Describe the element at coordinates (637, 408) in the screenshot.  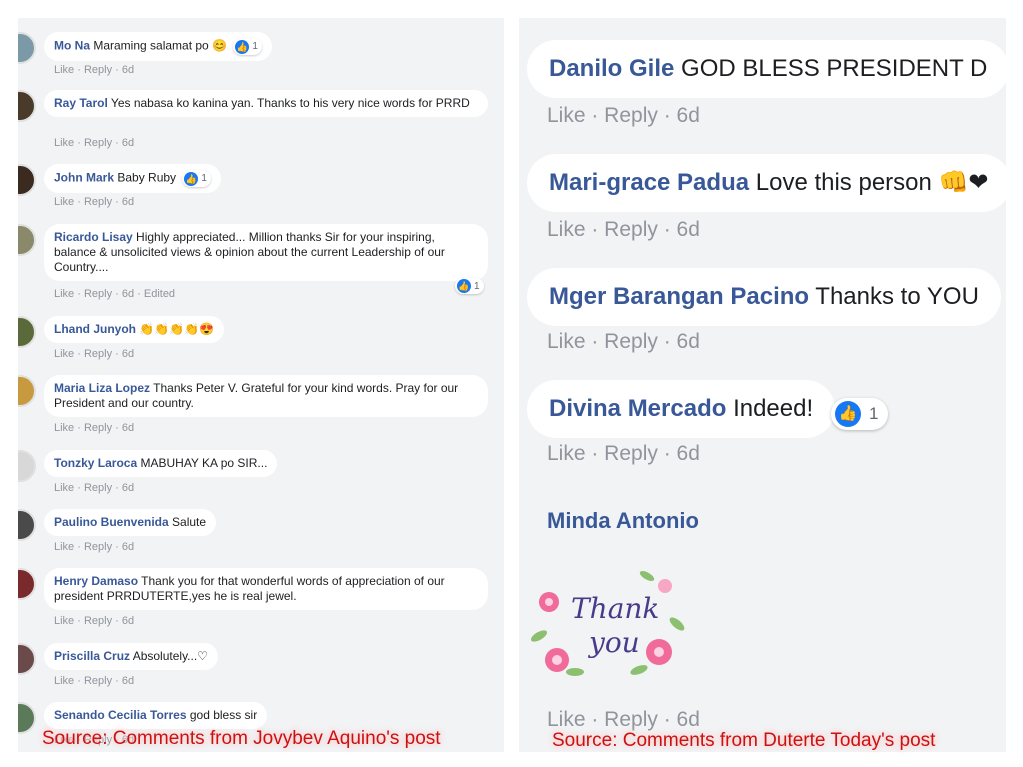
I see `comment-author: Divina Mercado` at that location.